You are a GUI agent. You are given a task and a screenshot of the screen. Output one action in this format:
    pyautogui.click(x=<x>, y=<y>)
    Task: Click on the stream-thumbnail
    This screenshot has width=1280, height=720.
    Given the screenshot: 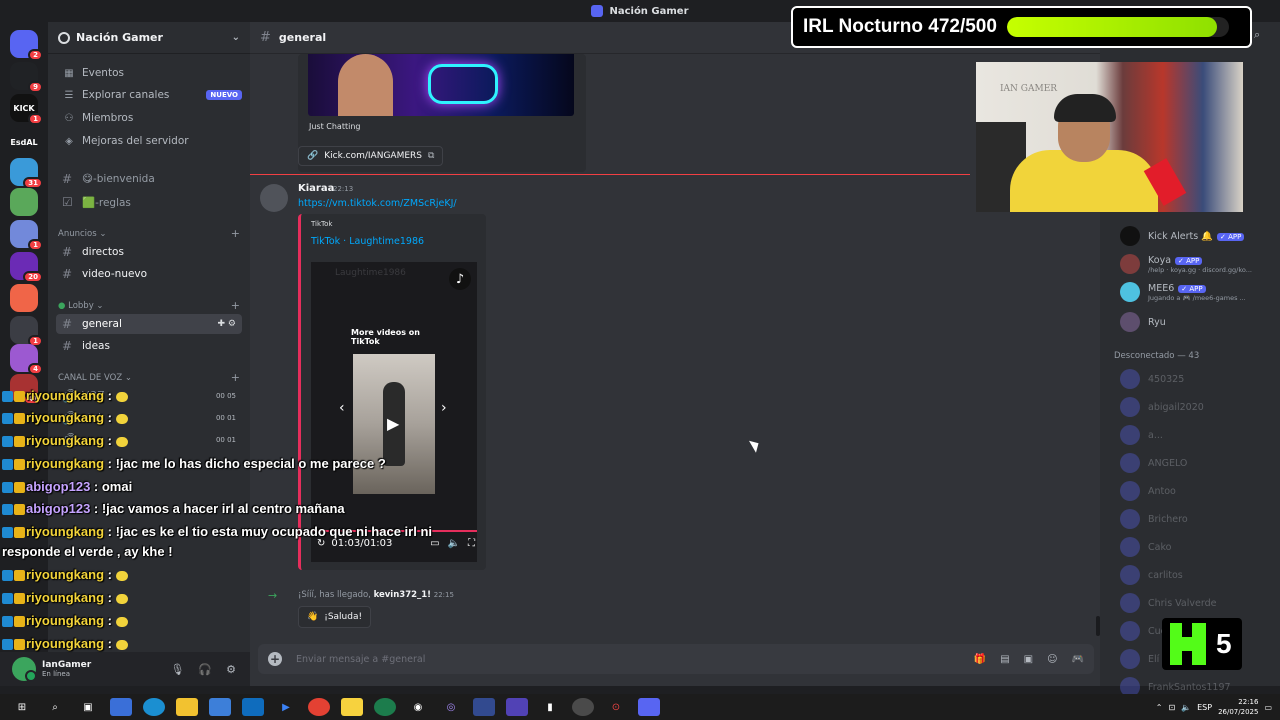 What is the action you would take?
    pyautogui.click(x=441, y=85)
    